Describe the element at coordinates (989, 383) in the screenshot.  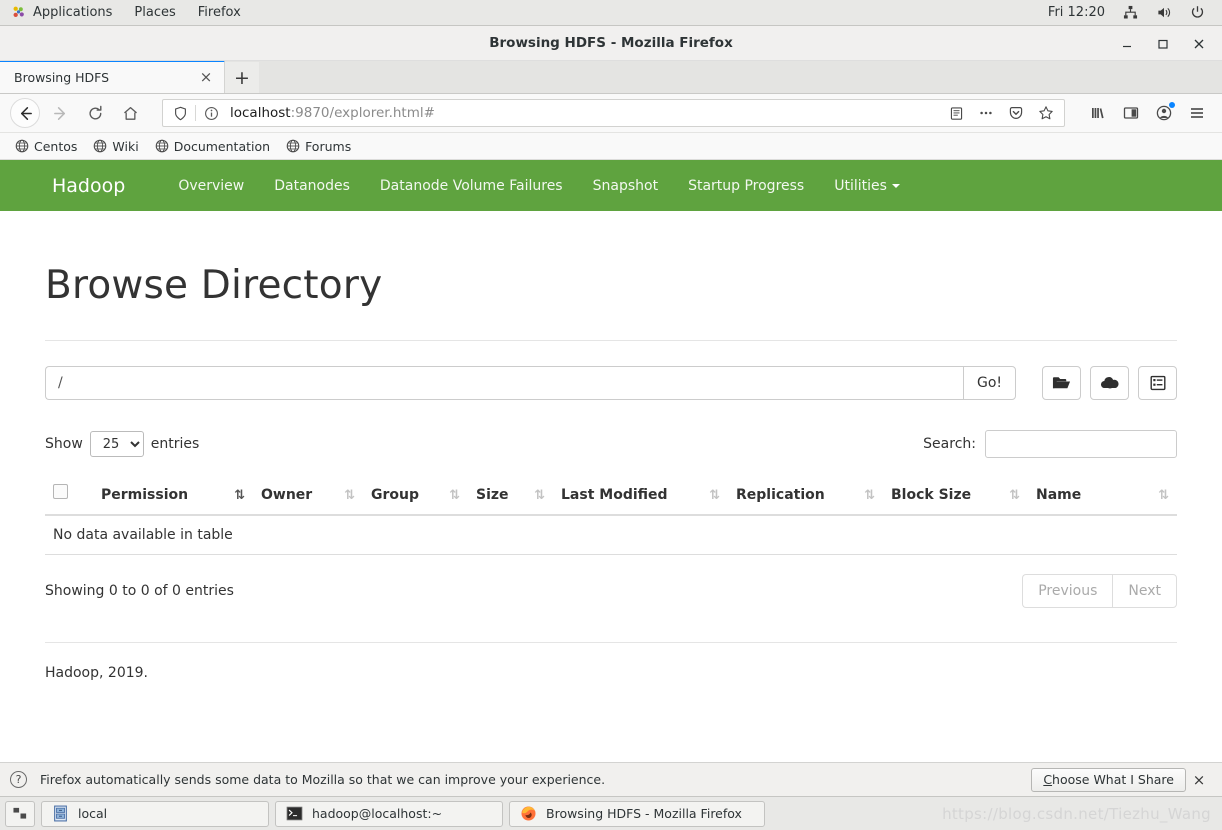
I see `go-button: Go!` at that location.